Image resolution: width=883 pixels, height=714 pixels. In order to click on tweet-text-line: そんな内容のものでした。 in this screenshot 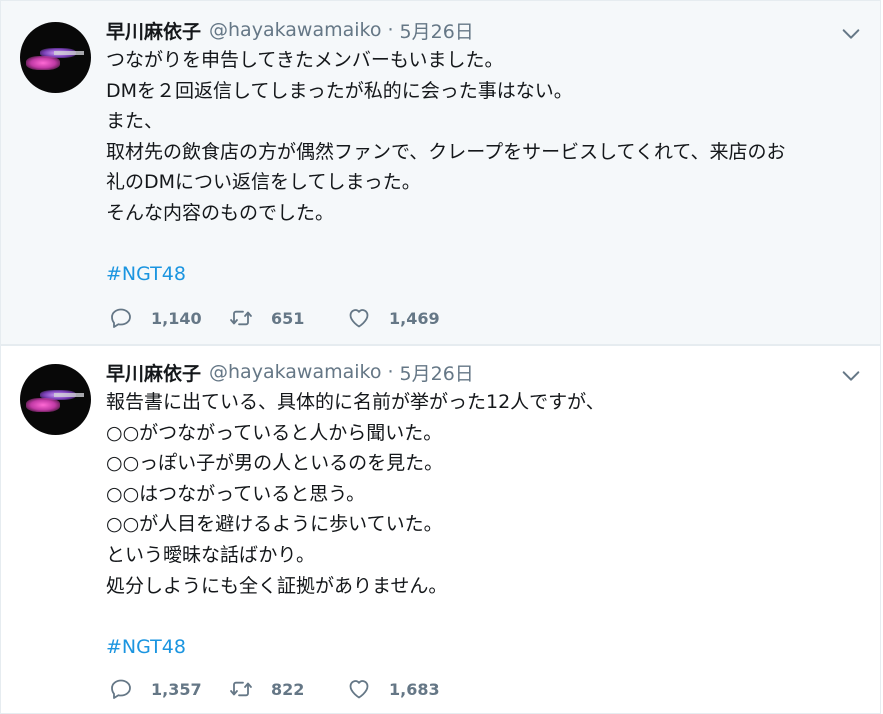, I will do `click(220, 212)`.